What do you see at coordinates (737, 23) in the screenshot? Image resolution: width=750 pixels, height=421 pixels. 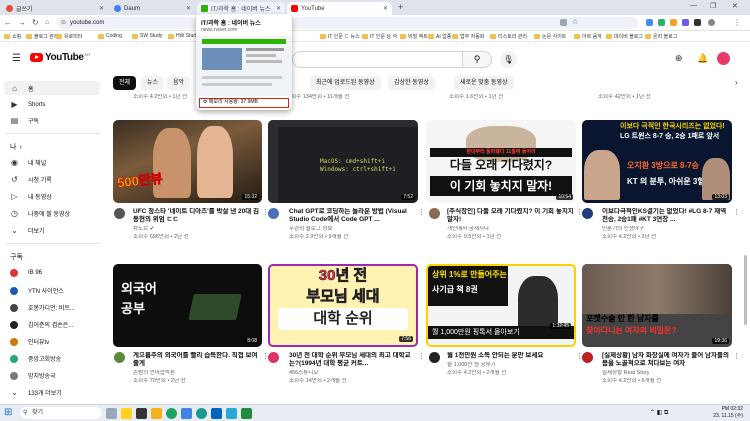 I see `menu-kebab-icon: ⋮` at bounding box center [737, 23].